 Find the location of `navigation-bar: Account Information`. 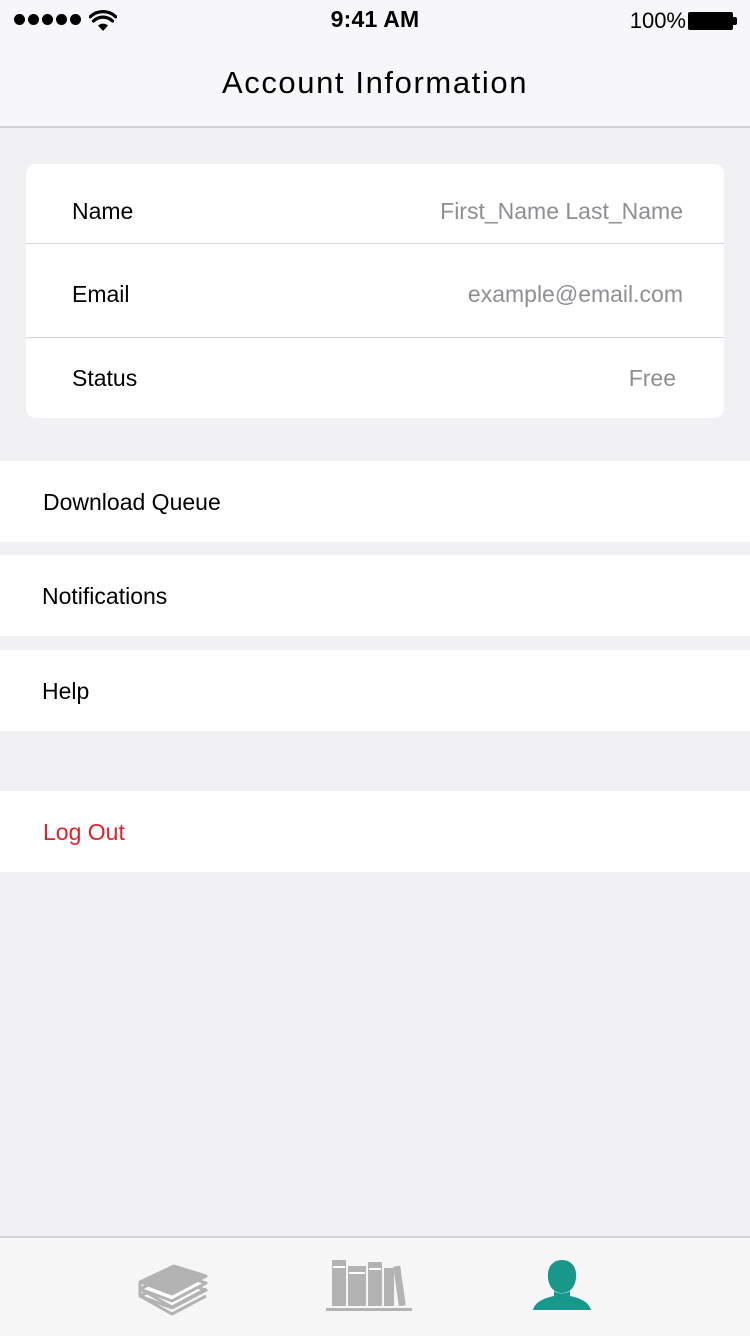

navigation-bar: Account Information is located at coordinates (375, 84).